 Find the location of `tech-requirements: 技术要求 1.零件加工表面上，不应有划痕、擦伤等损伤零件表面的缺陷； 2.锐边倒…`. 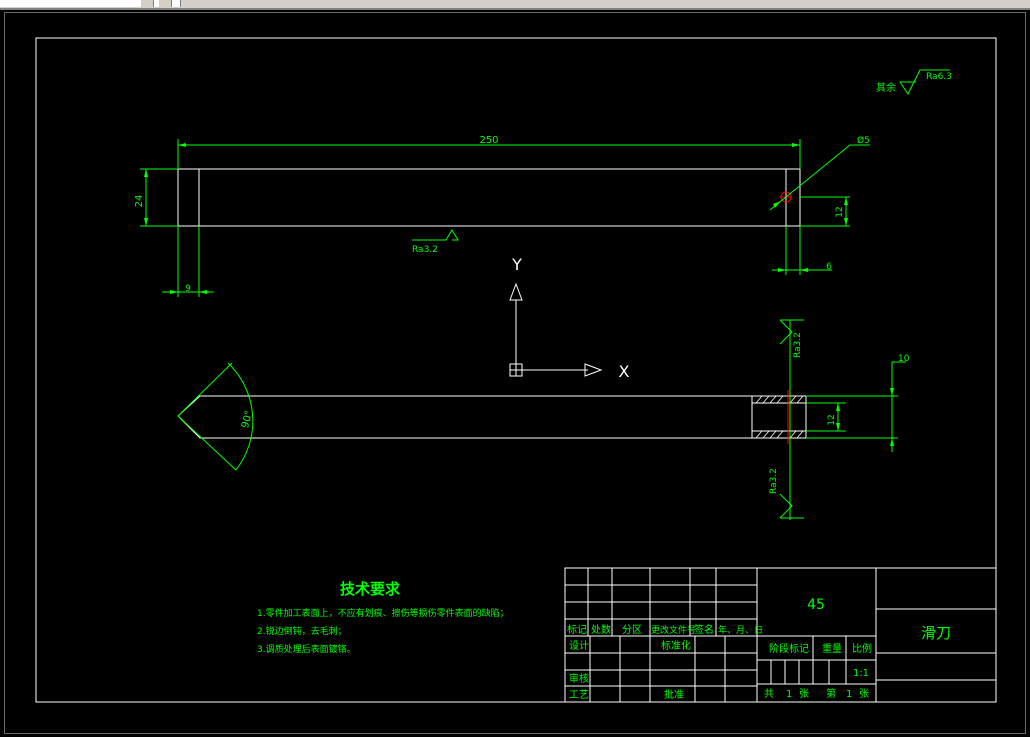

tech-requirements: 技术要求 1.零件加工表面上，不应有划痕、擦伤等损伤零件表面的缺陷； 2.锐边倒… is located at coordinates (383, 617).